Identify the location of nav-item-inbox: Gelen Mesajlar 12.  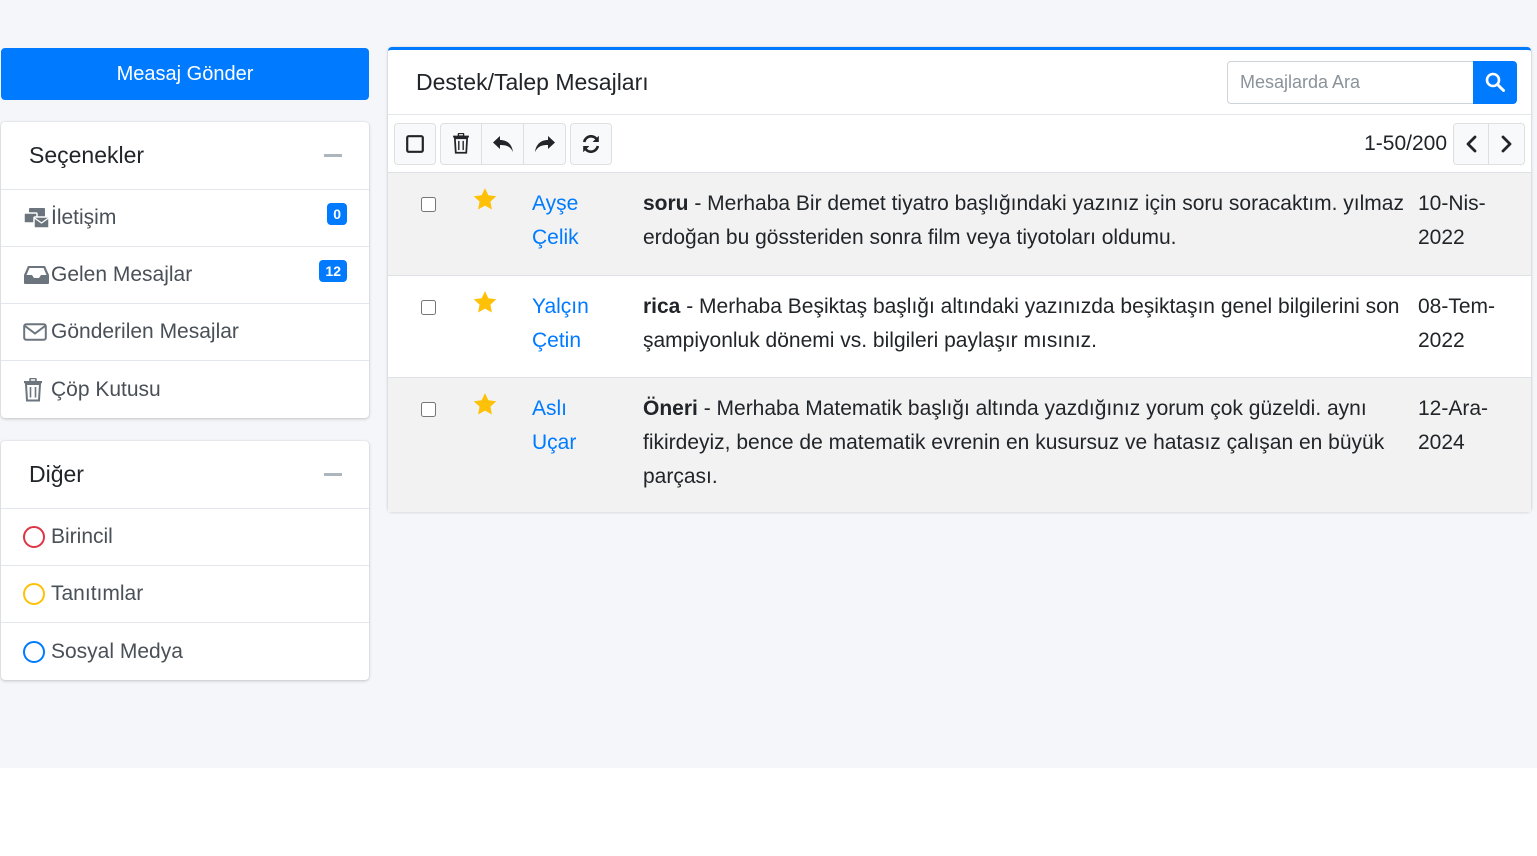
(185, 275).